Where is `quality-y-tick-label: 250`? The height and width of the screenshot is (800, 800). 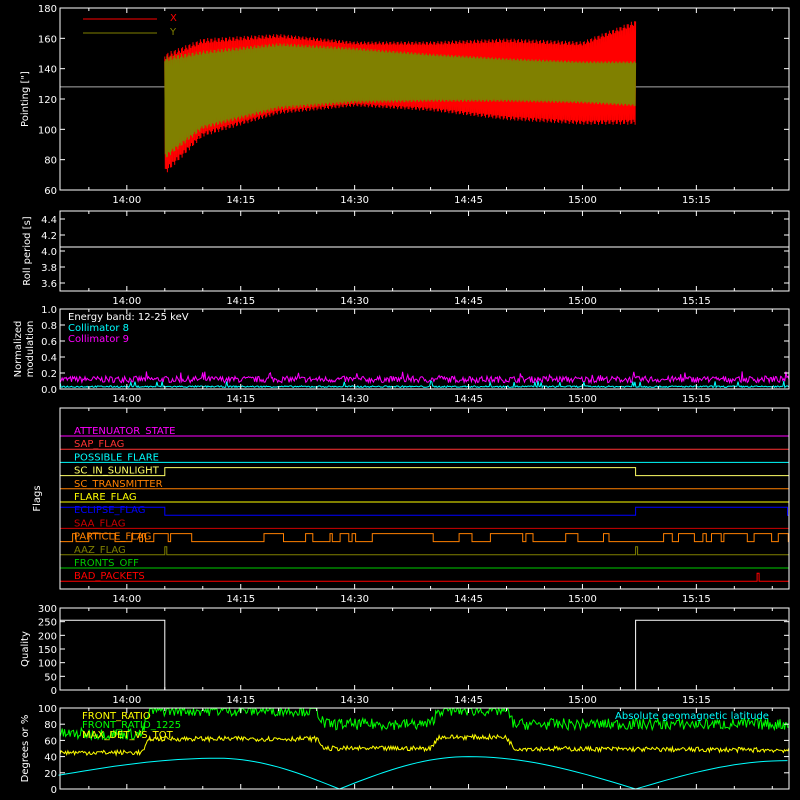 quality-y-tick-label: 250 is located at coordinates (47, 623).